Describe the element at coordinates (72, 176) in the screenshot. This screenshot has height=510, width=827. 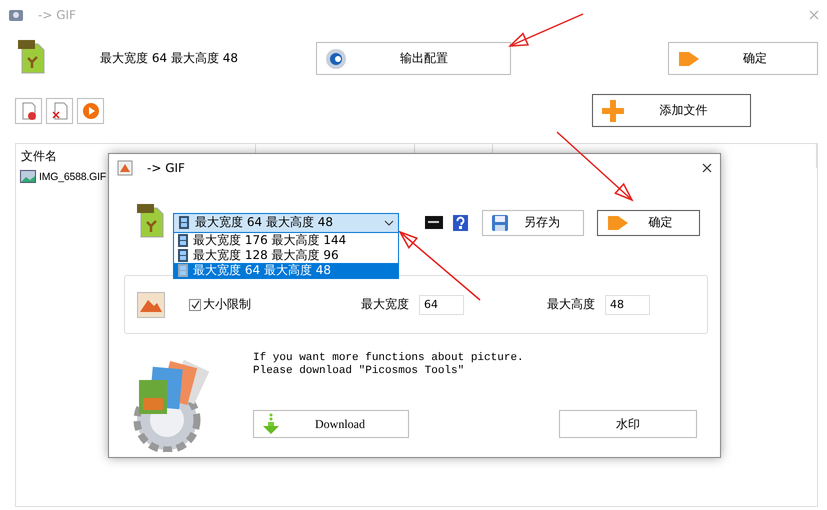
I see `file-name: IMG_6588.GIF` at that location.